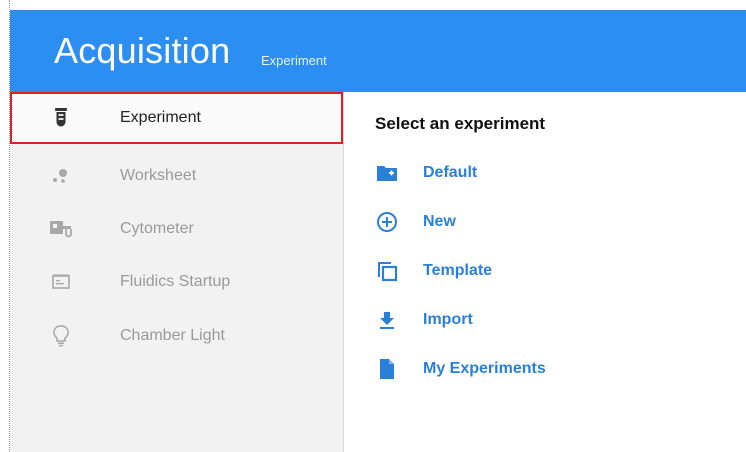  I want to click on folder-plus-icon, so click(387, 173).